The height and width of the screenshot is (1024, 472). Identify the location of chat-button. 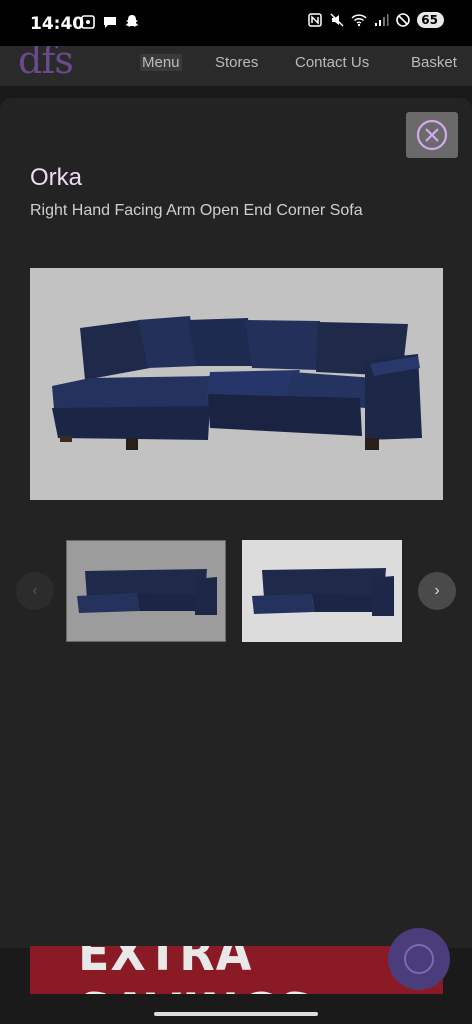
(419, 959).